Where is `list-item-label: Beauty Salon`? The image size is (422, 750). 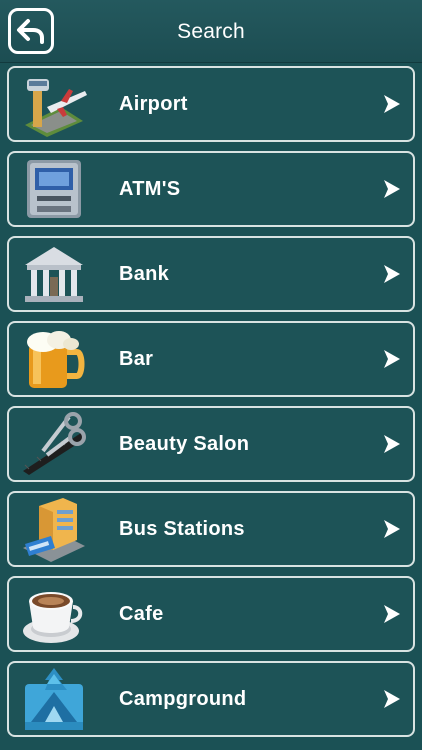
list-item-label: Beauty Salon is located at coordinates (184, 444).